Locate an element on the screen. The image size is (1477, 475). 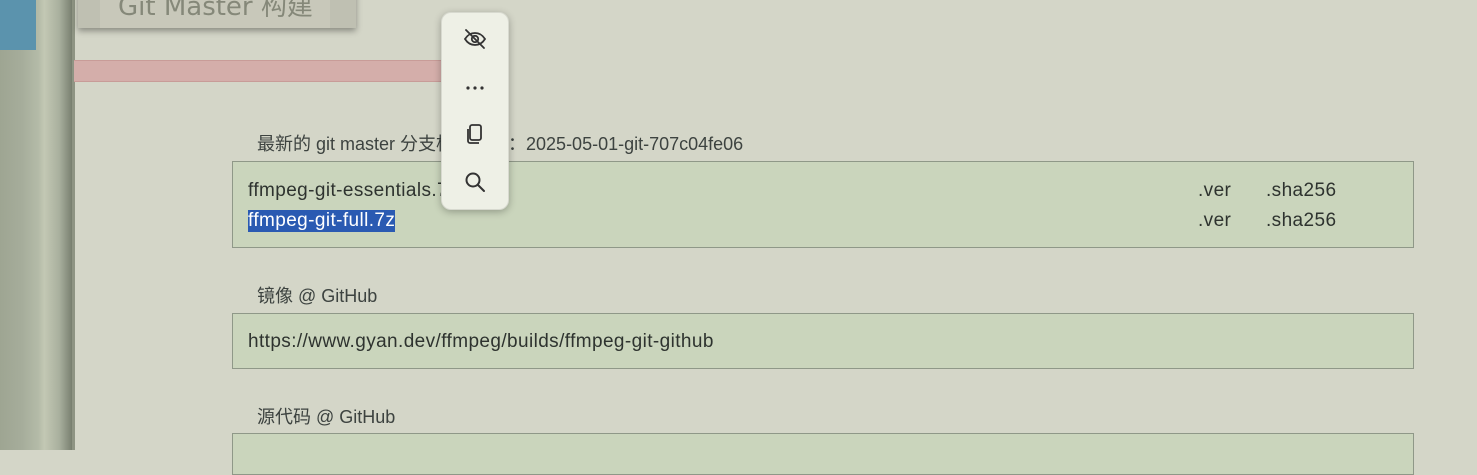
source-label: 源代码 @ GitHub is located at coordinates (326, 417).